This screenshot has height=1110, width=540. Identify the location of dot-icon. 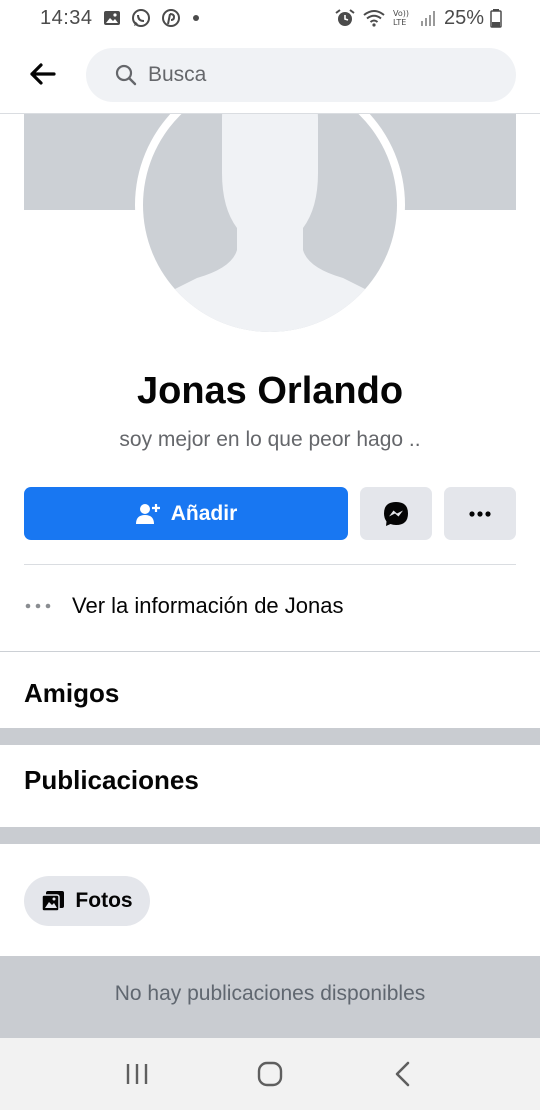
(196, 18).